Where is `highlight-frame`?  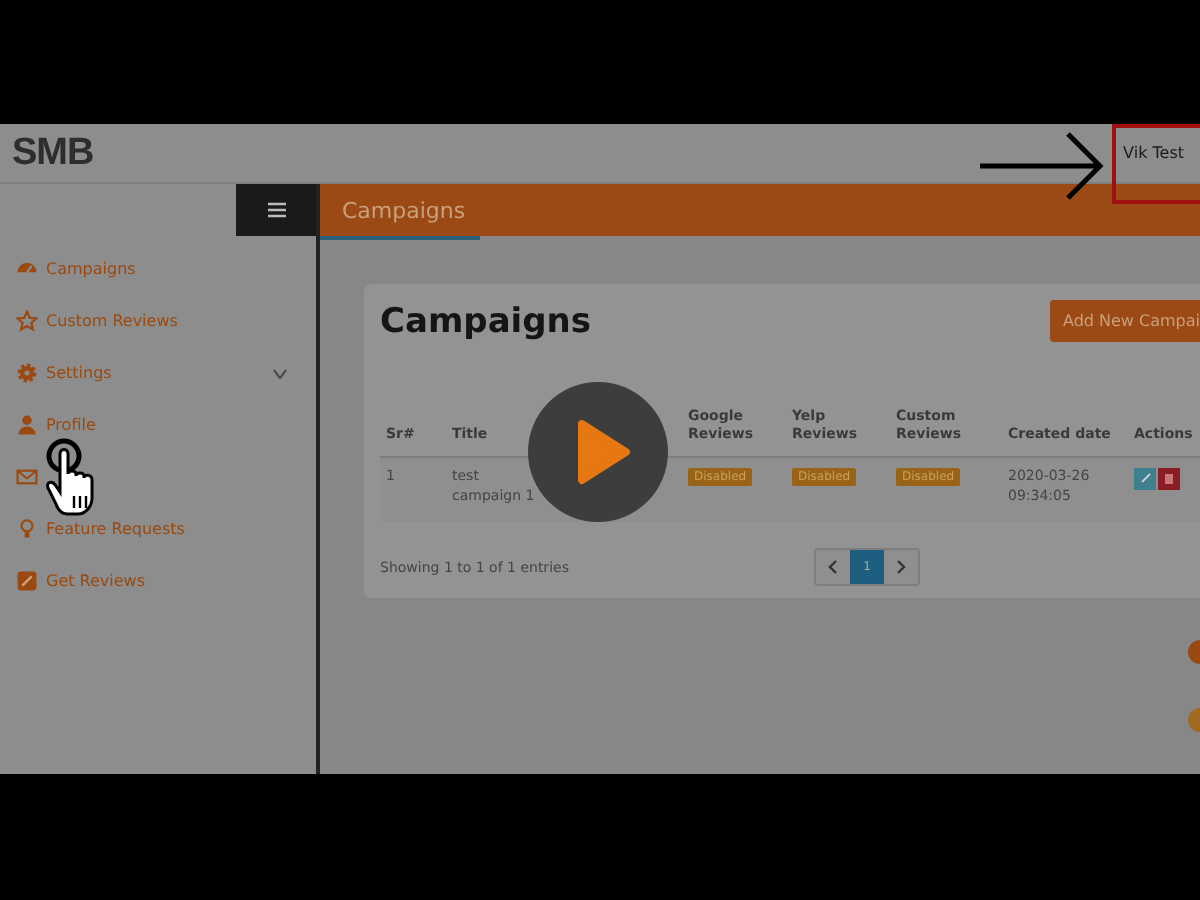
highlight-frame is located at coordinates (1156, 164).